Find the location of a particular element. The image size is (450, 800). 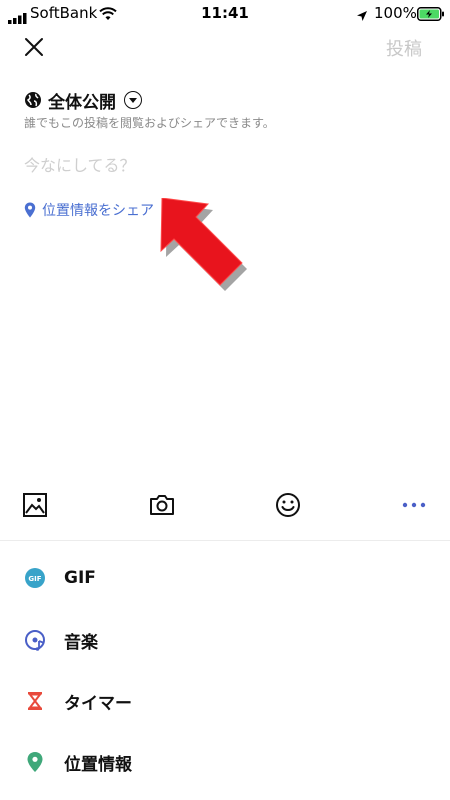

close-icon is located at coordinates (34, 47).